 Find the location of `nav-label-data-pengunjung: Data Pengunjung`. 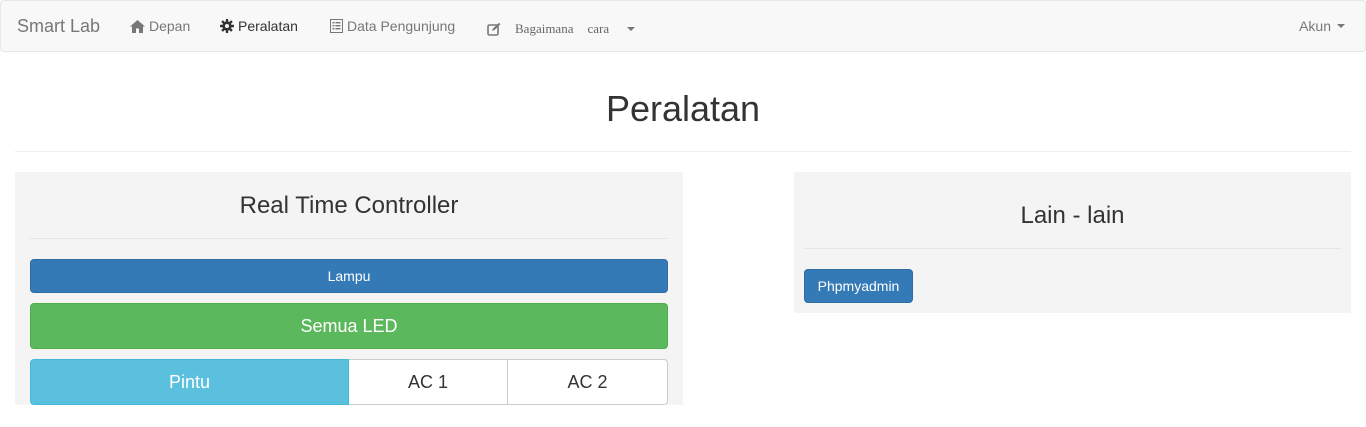

nav-label-data-pengunjung: Data Pengunjung is located at coordinates (401, 26).